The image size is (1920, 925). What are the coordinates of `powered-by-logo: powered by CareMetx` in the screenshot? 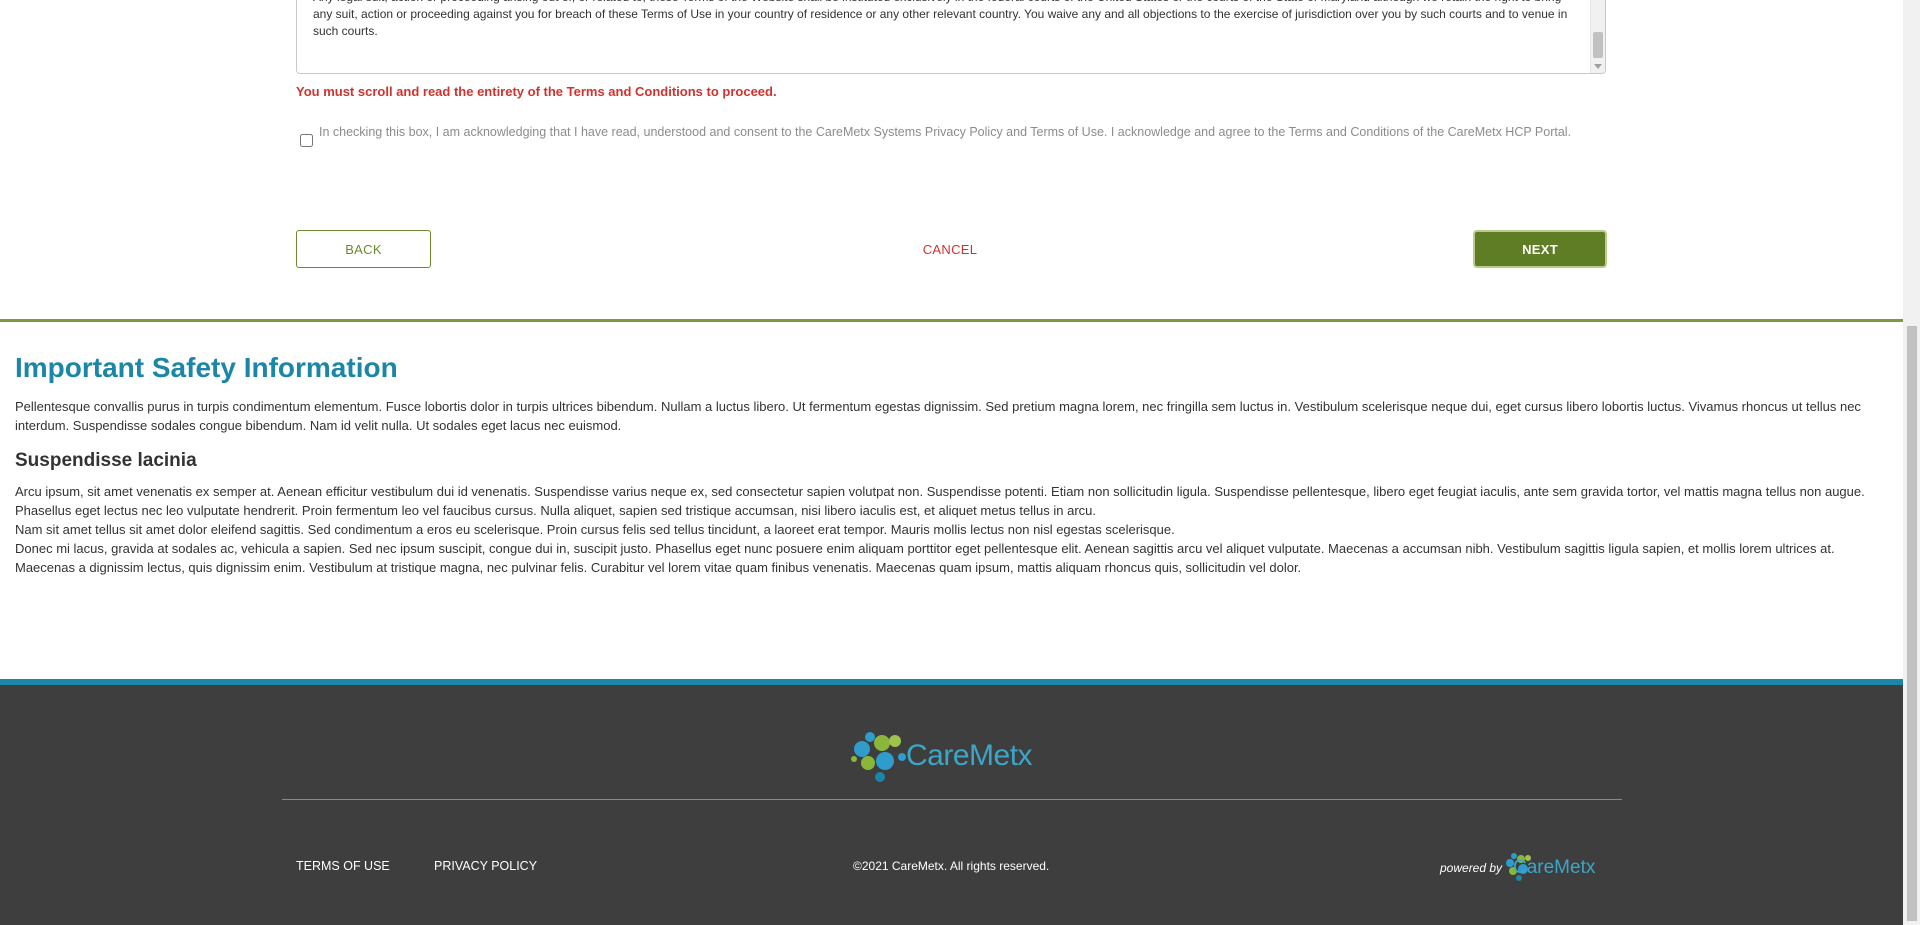 It's located at (1525, 867).